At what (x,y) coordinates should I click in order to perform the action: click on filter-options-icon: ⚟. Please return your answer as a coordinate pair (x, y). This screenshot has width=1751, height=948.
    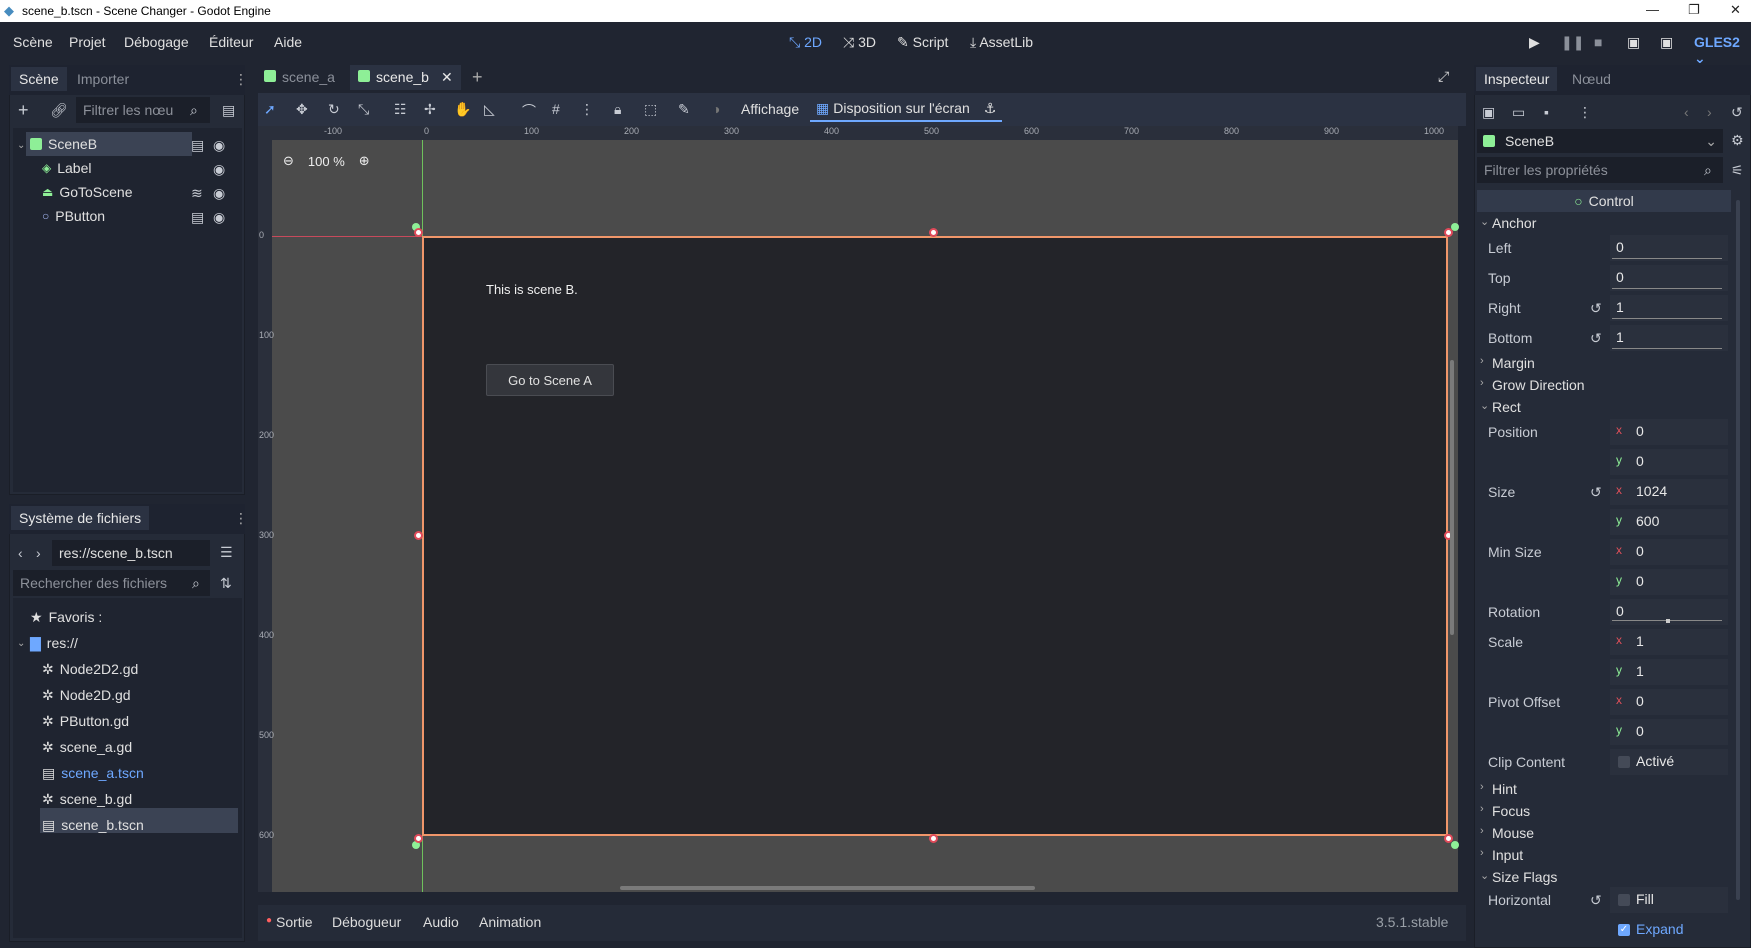
    Looking at the image, I should click on (1737, 170).